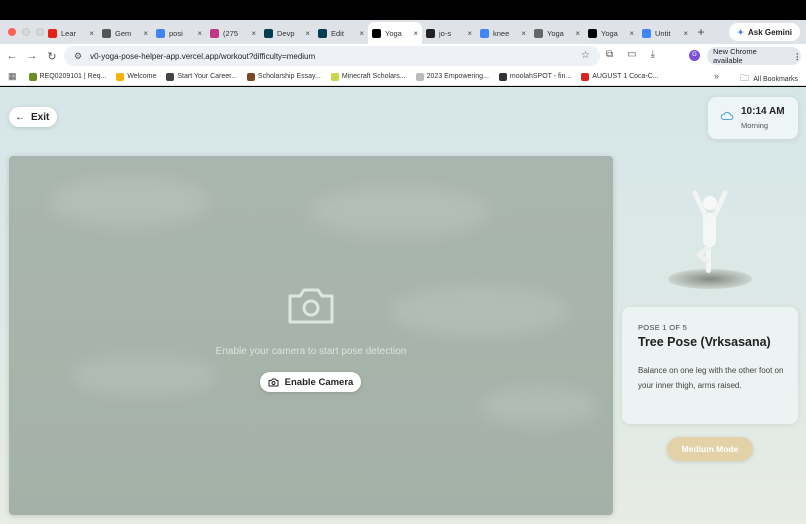 This screenshot has height=524, width=806. What do you see at coordinates (769, 79) in the screenshot?
I see `all-bookmarks-button: 🗀 All Bookmarks` at bounding box center [769, 79].